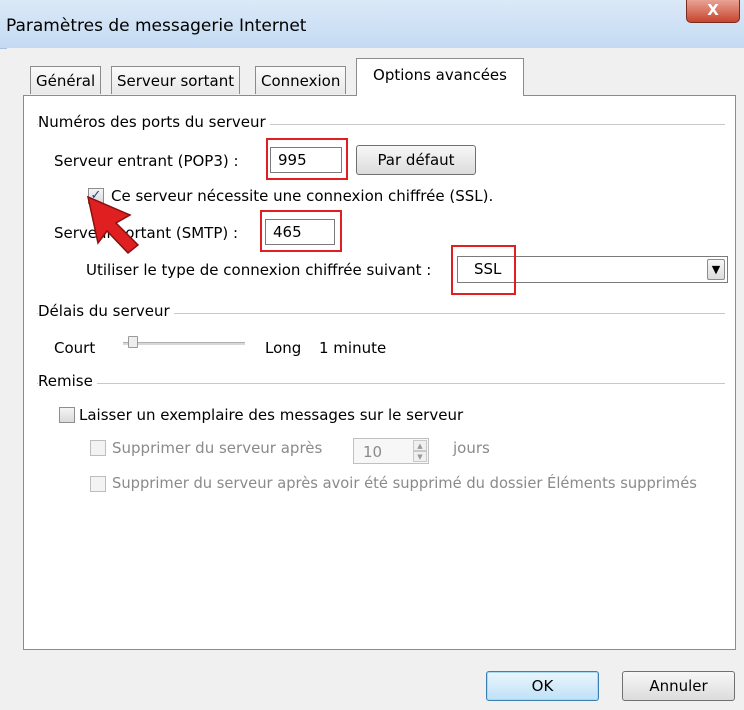  Describe the element at coordinates (146, 161) in the screenshot. I see `incoming-port-label: Serveur entrant (POP3) :` at that location.